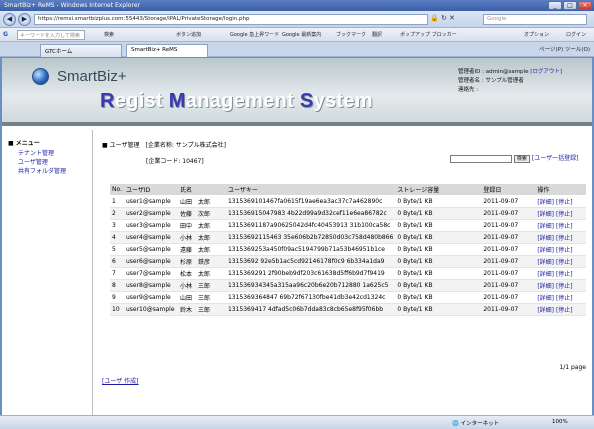  What do you see at coordinates (167, 50) in the screenshot?
I see `tab-smartbiz: SmartBiz+ ReMS` at bounding box center [167, 50].